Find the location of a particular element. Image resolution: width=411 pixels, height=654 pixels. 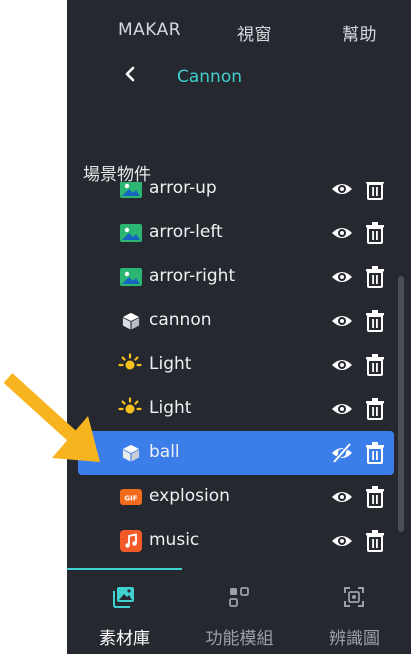

object-name: explosion is located at coordinates (189, 496).